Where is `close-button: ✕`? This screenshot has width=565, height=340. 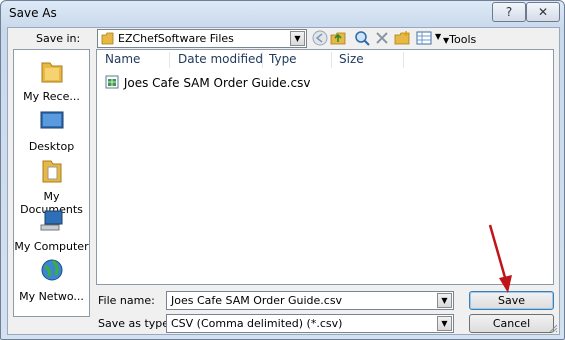
close-button: ✕ is located at coordinates (543, 12).